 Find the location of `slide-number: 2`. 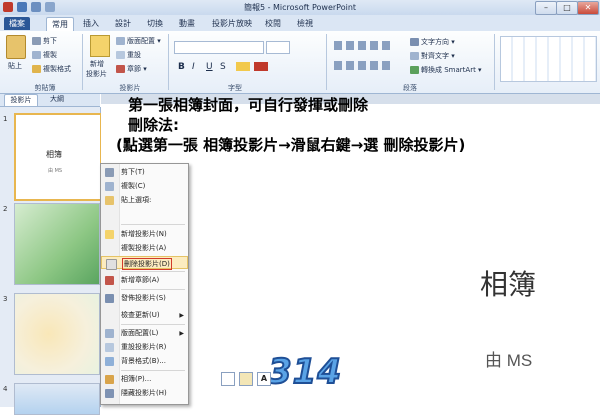

slide-number: 2 is located at coordinates (5, 209).